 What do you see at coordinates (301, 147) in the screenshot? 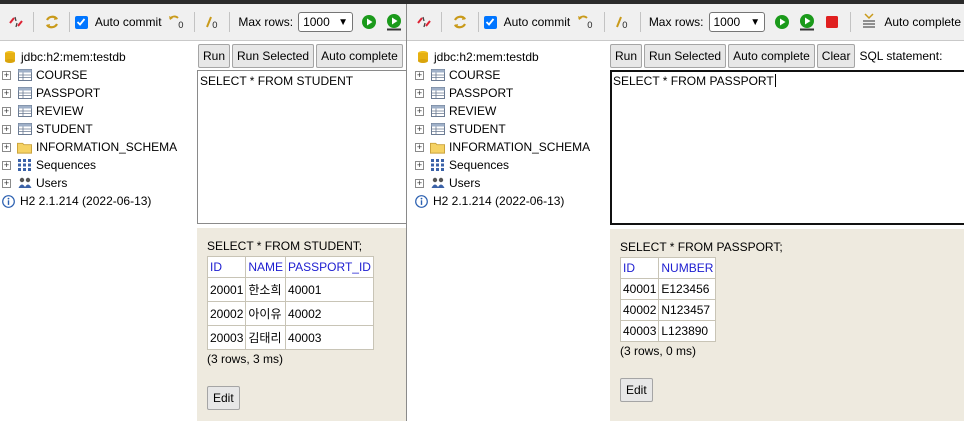
I see `sql-editor: SELECT * FROM STUDENT` at bounding box center [301, 147].